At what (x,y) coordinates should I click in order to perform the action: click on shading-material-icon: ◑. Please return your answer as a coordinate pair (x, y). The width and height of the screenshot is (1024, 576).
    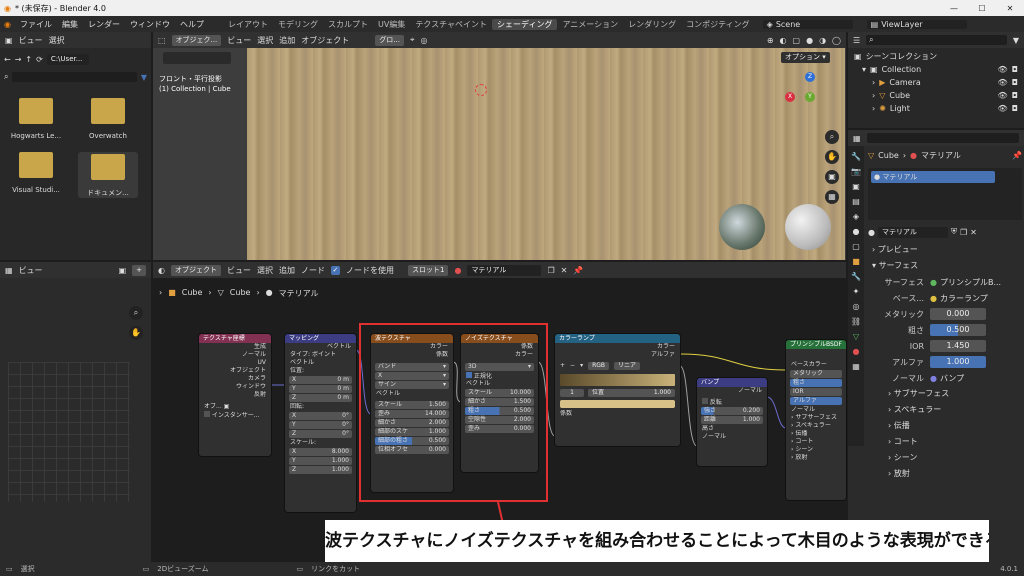
    Looking at the image, I should click on (822, 40).